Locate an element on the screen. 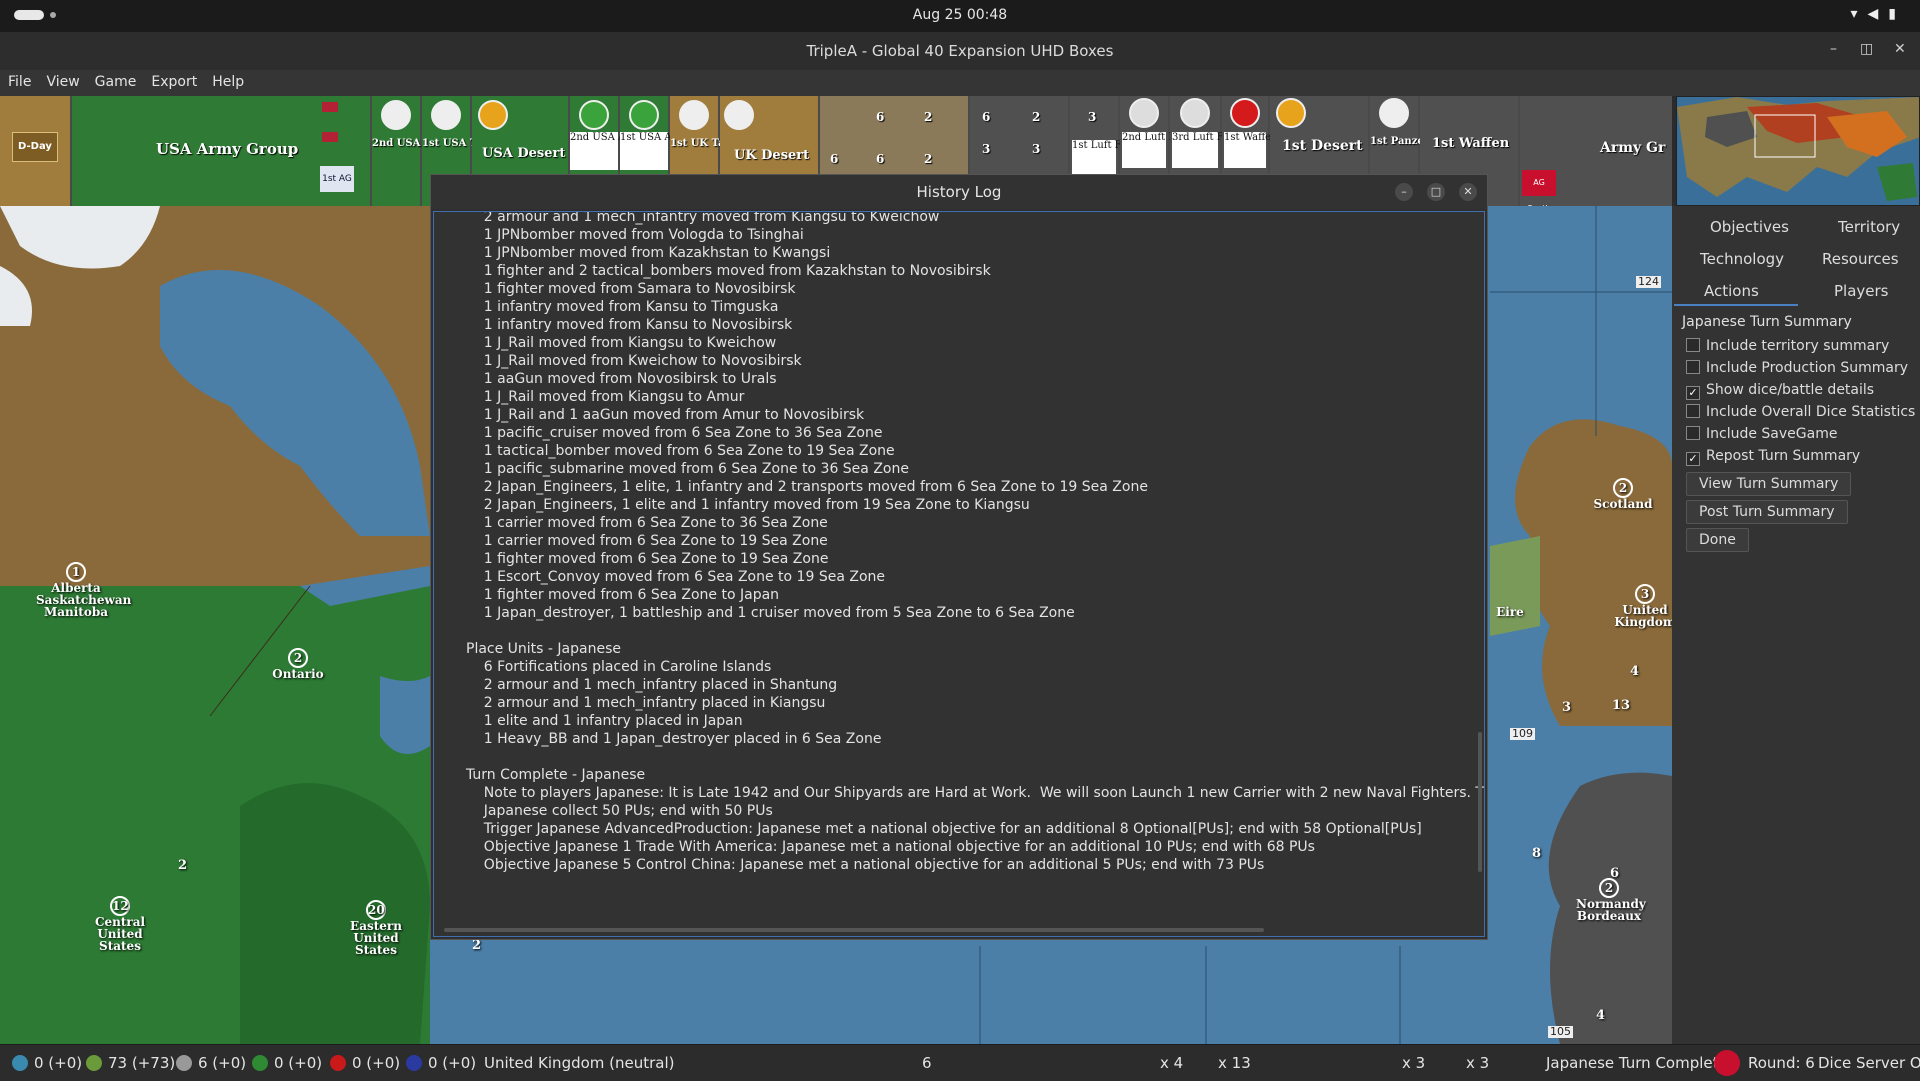  unit-label: 1st Waffen Panzer is located at coordinates (1269, 150).